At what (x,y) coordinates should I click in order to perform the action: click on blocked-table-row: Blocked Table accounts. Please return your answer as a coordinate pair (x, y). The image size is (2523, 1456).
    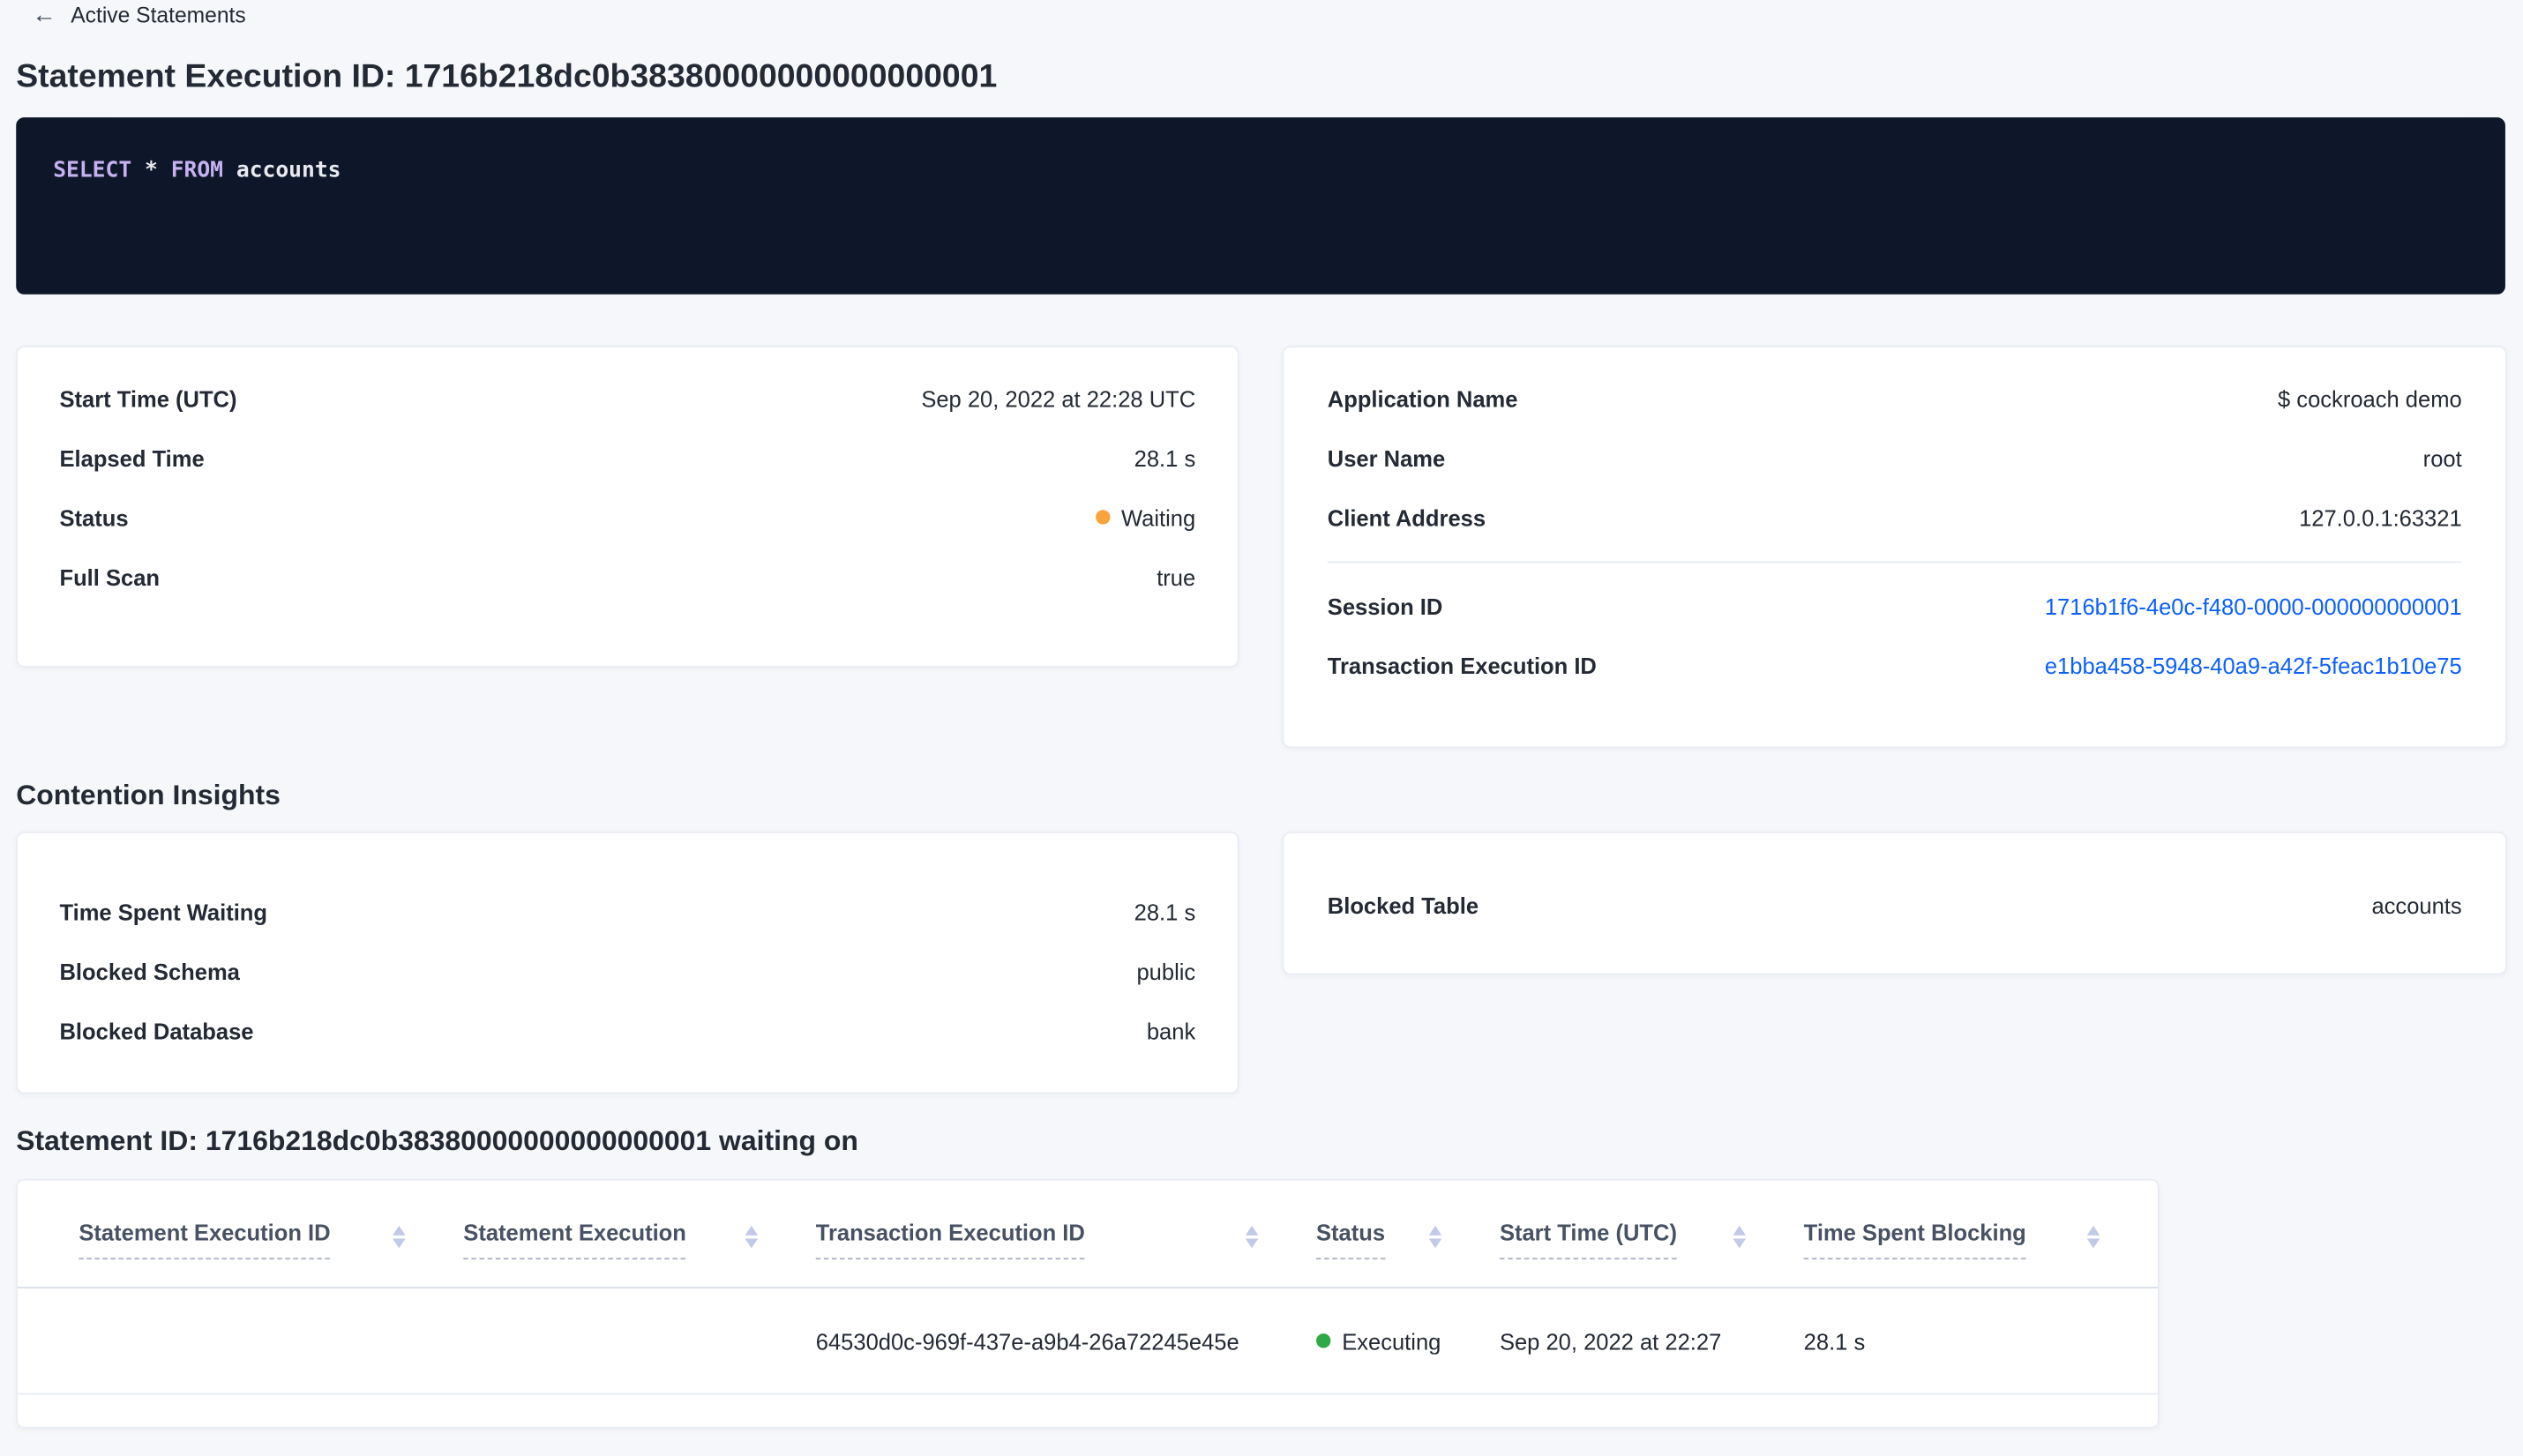
    Looking at the image, I should click on (1895, 904).